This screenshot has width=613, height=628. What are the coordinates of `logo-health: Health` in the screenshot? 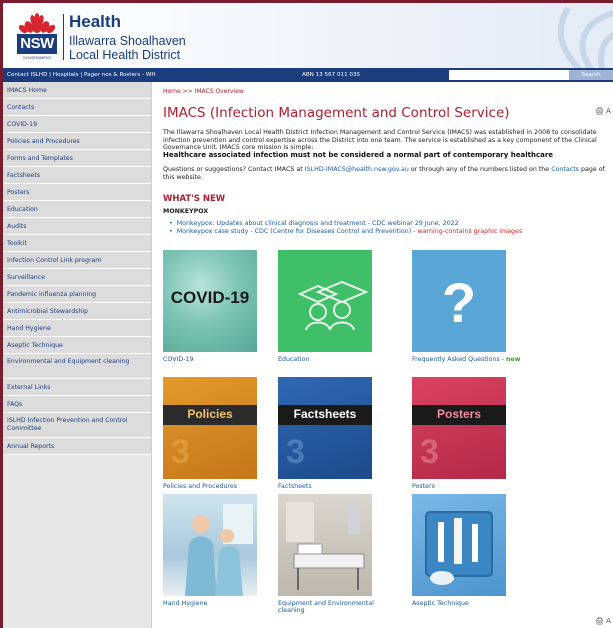 It's located at (95, 21).